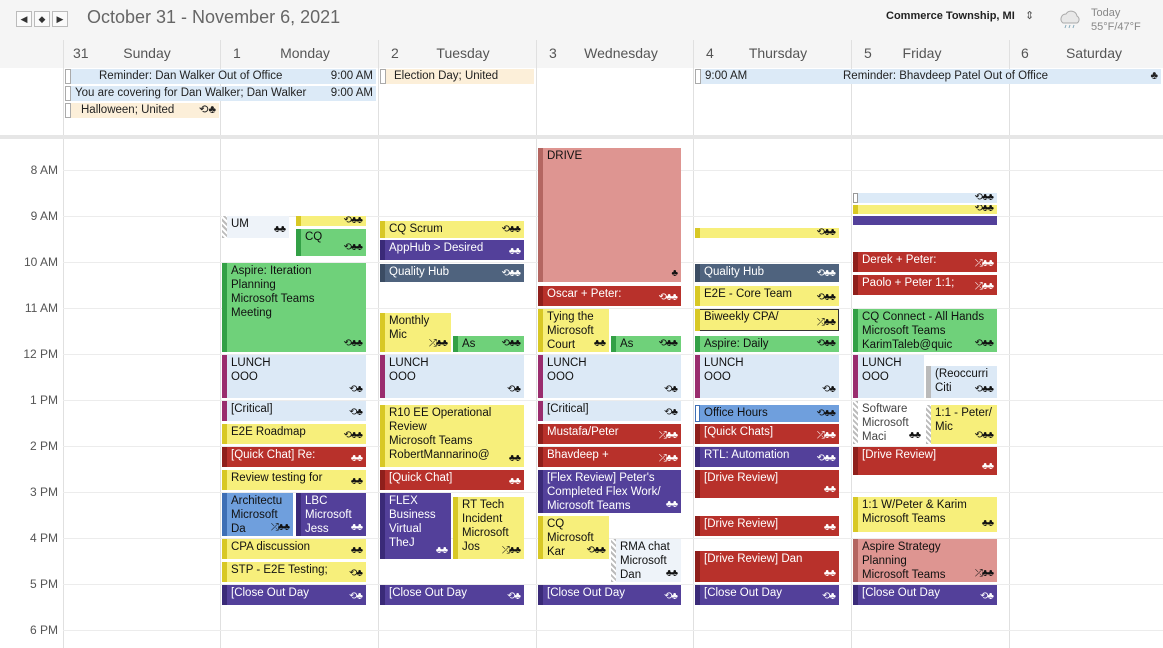 This screenshot has width=1163, height=648. What do you see at coordinates (415, 332) in the screenshot?
I see `calendar-event: Monthly Mic ⤮♣♣` at bounding box center [415, 332].